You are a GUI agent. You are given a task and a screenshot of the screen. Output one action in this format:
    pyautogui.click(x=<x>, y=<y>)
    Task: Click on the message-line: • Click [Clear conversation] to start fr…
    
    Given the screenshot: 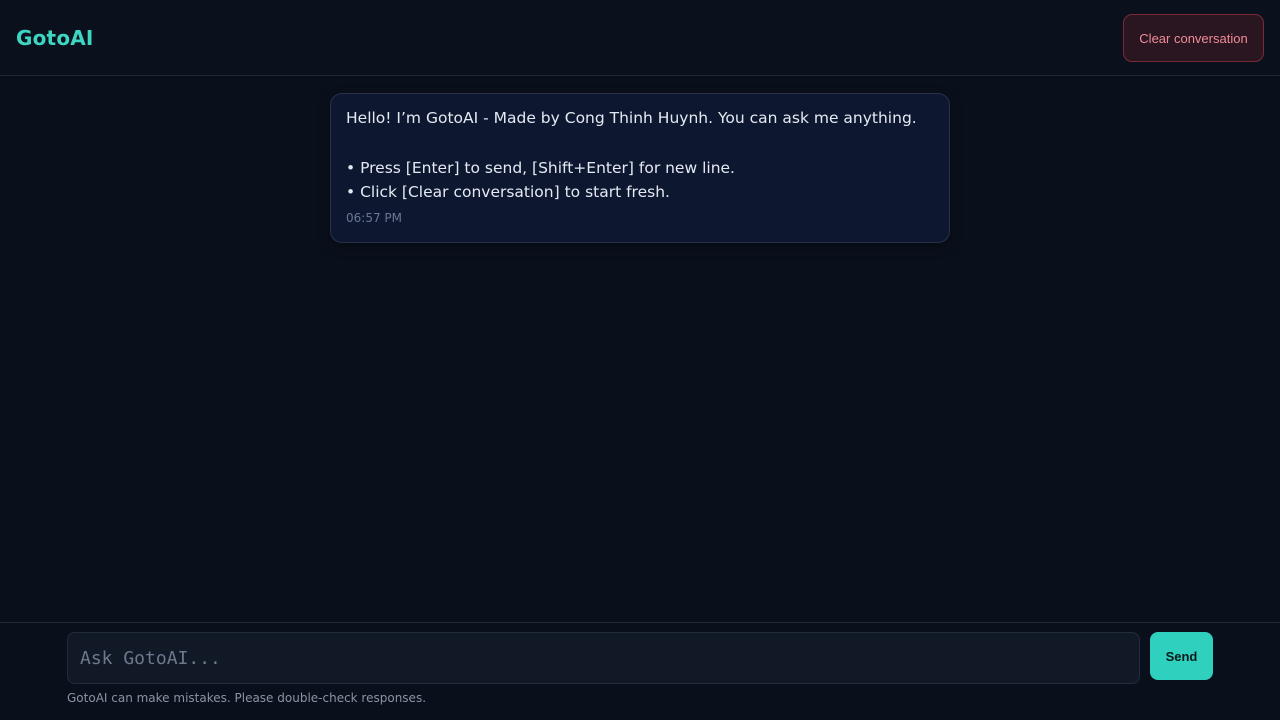 What is the action you would take?
    pyautogui.click(x=508, y=192)
    